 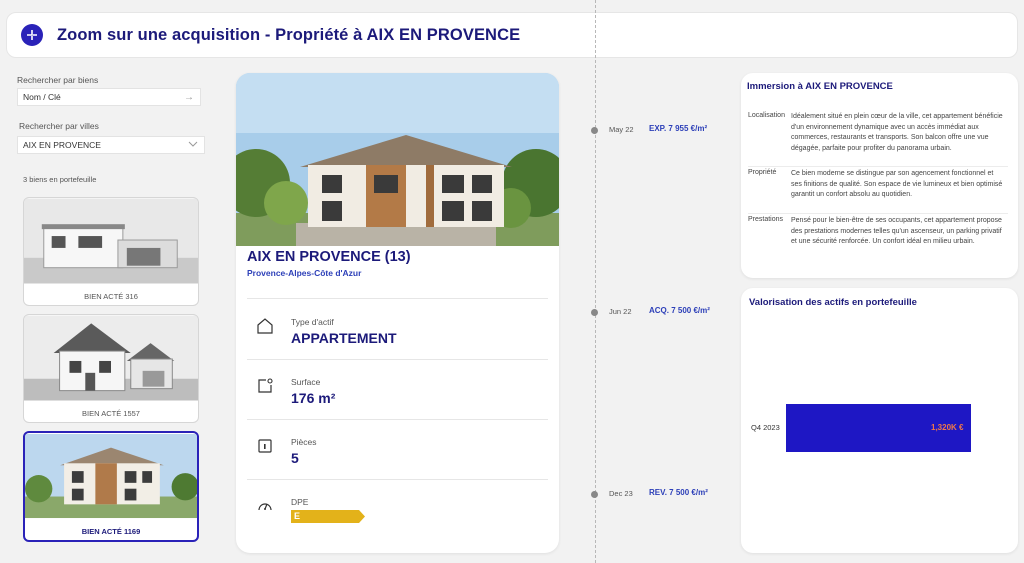 What do you see at coordinates (595, 281) in the screenshot?
I see `timeline-line` at bounding box center [595, 281].